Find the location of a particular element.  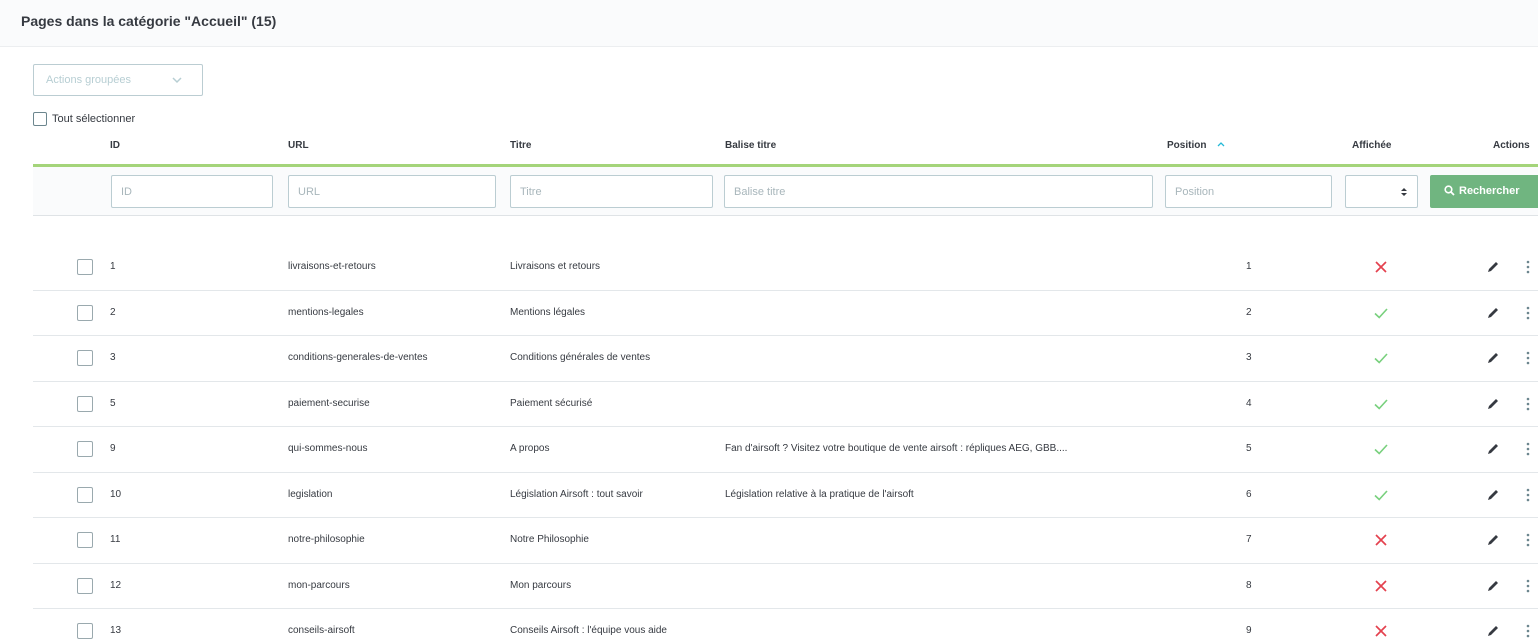

cell-id: 10 is located at coordinates (116, 494).